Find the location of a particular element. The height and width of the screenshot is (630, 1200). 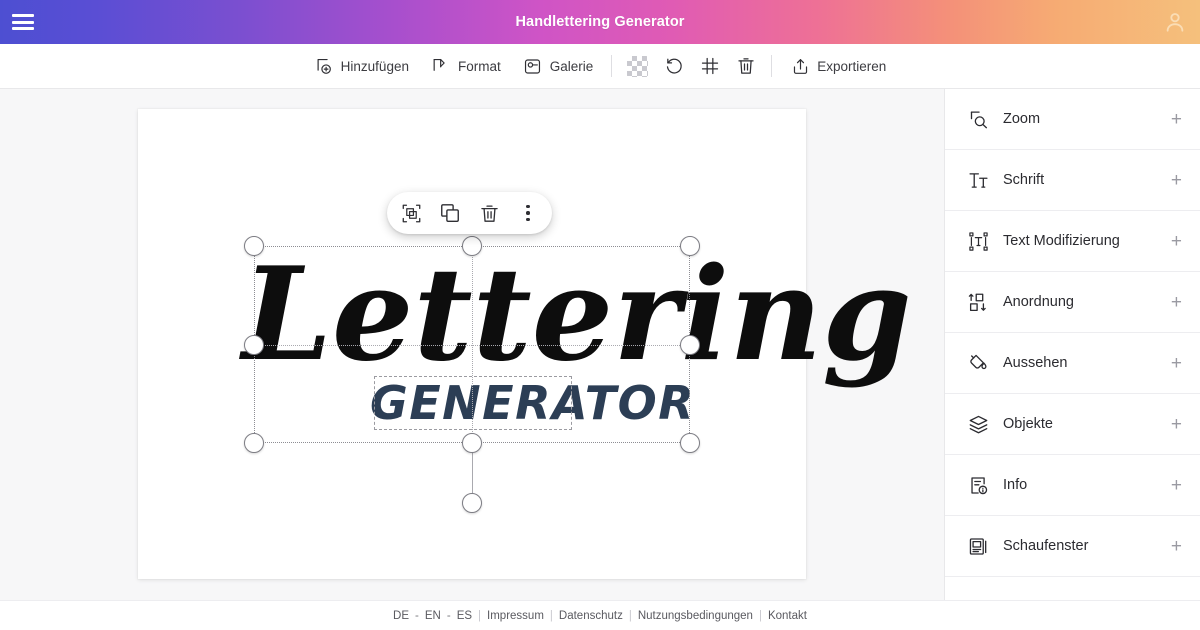

undo-icon is located at coordinates (674, 66).